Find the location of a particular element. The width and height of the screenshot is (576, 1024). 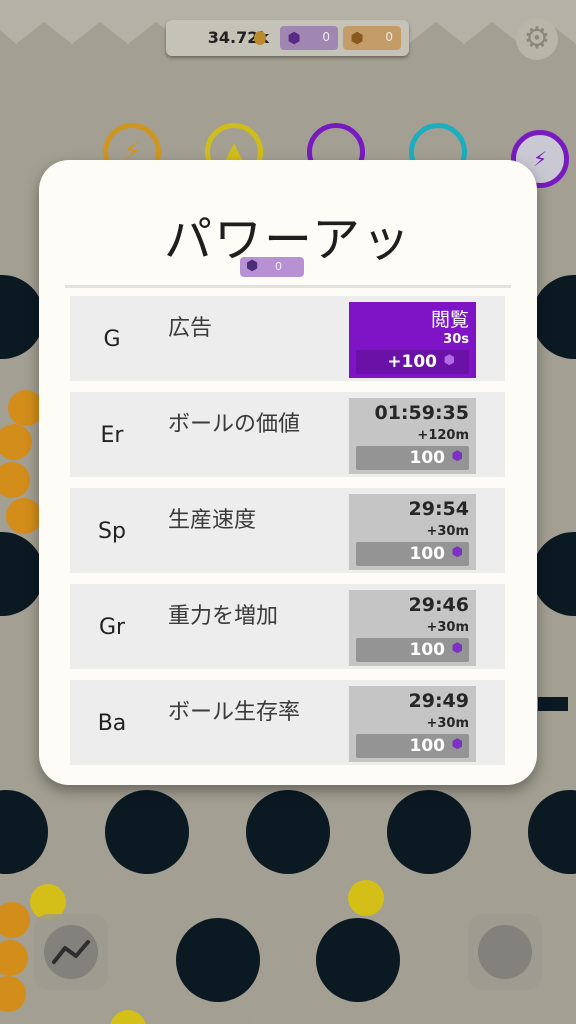

powerup-buy-button: 29:54 +30m 100 ⬢ is located at coordinates (412, 532).